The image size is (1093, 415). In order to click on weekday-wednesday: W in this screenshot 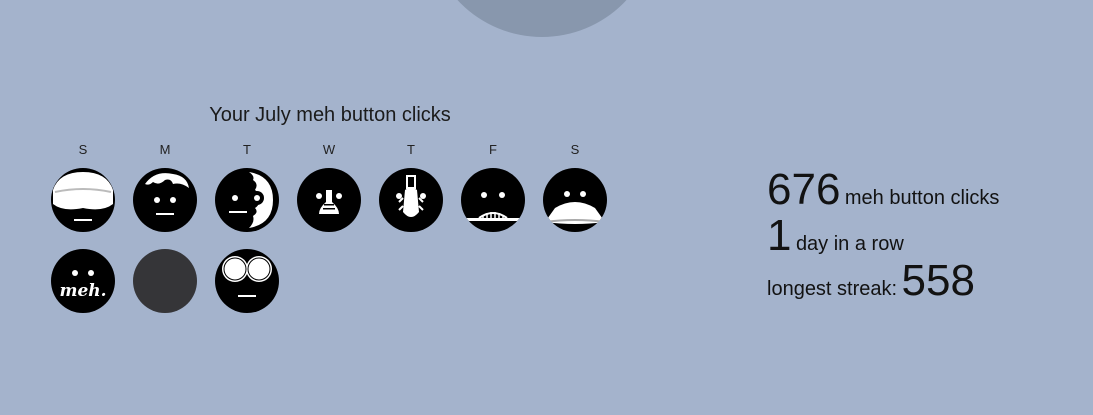, I will do `click(329, 149)`.